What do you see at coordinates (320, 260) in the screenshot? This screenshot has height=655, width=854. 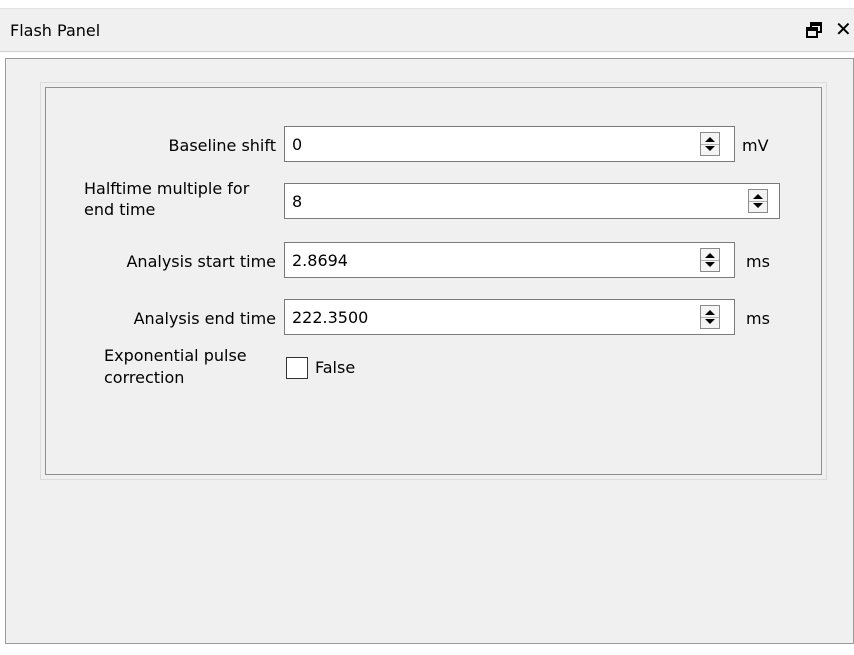 I see `analysis-start-time-value: 2.8694` at bounding box center [320, 260].